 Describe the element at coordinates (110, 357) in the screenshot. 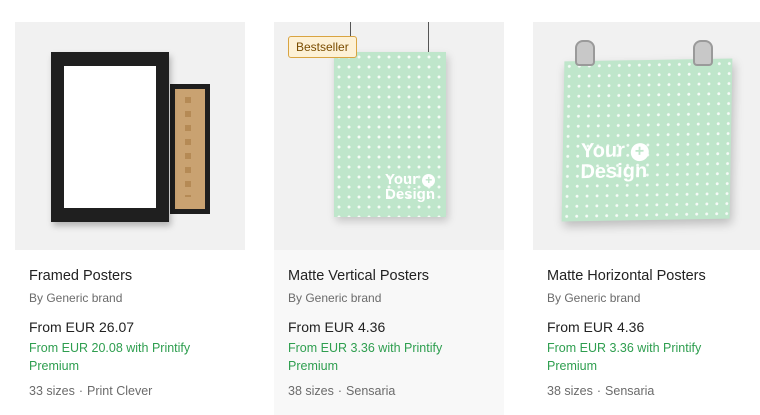

I see `premium-price: From EUR 20.08 with Printify Premium` at that location.